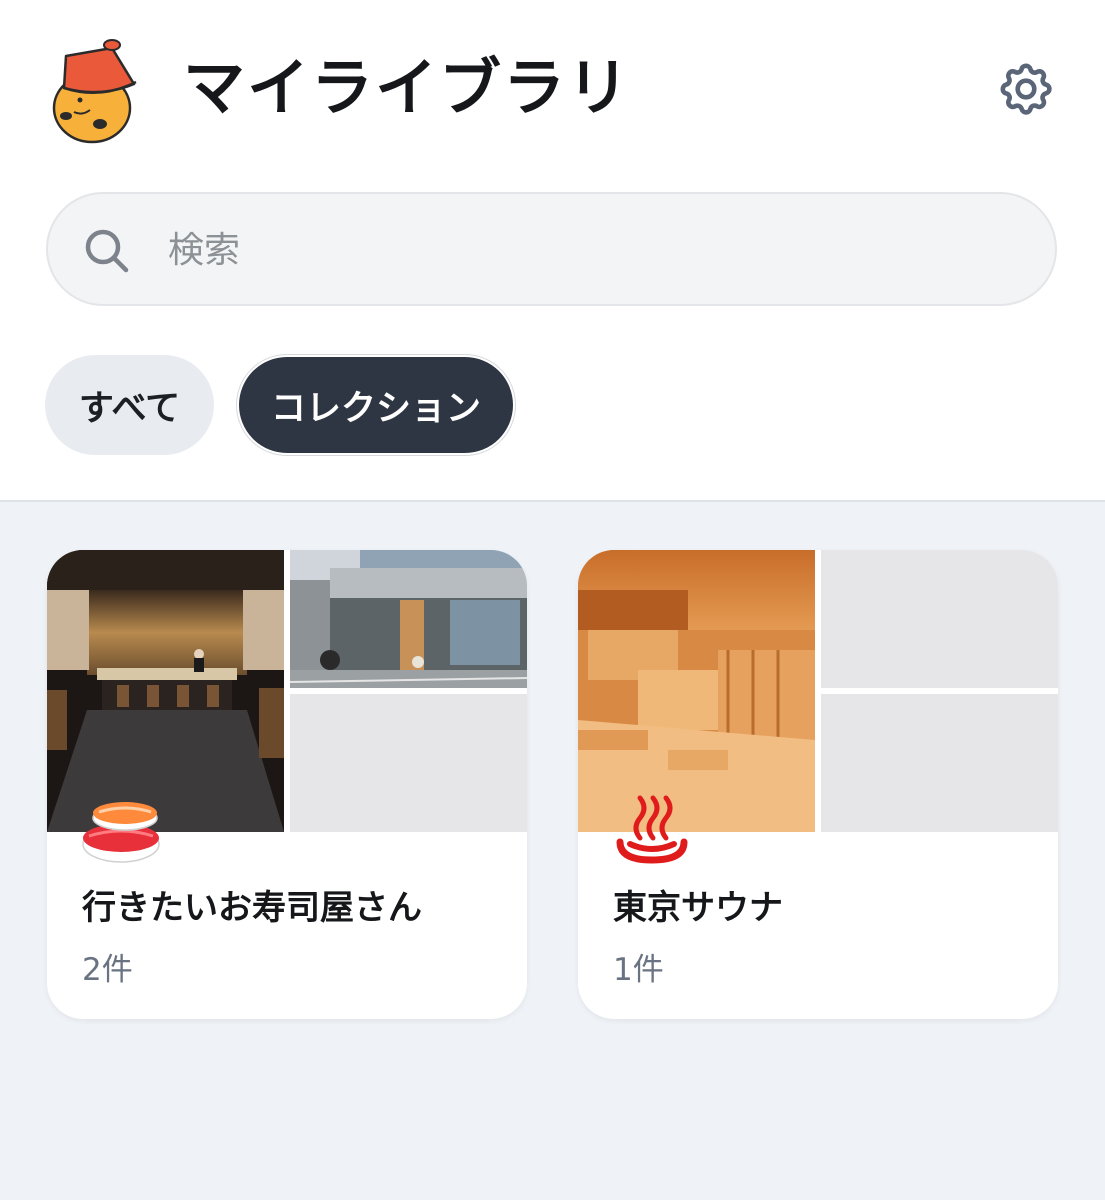  Describe the element at coordinates (165, 691) in the screenshot. I see `collection-thumbnail-sushi-interior` at that location.